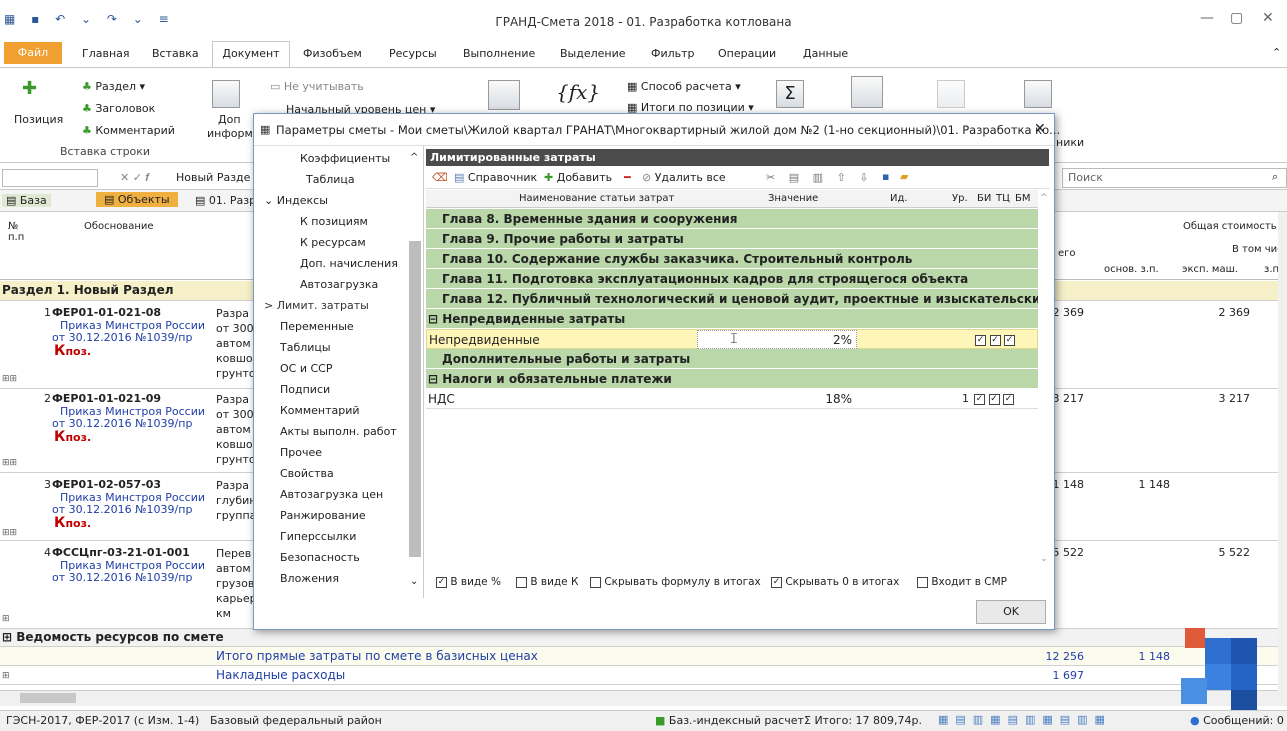 Image resolution: width=1287 pixels, height=731 pixels. Describe the element at coordinates (747, 53) in the screenshot. I see `tab-operations: Операции` at that location.